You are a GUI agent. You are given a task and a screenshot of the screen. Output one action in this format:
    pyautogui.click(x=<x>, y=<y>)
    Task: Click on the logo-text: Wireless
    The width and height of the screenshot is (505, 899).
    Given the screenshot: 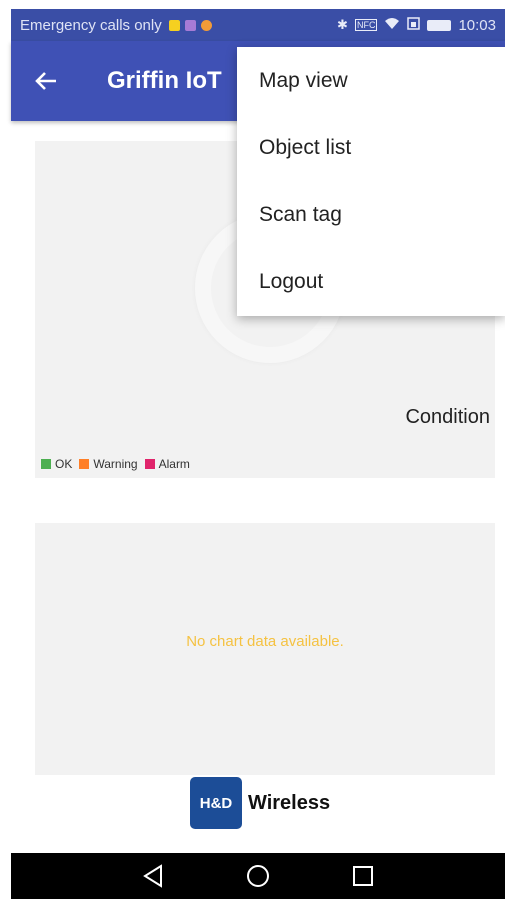 What is the action you would take?
    pyautogui.click(x=289, y=802)
    